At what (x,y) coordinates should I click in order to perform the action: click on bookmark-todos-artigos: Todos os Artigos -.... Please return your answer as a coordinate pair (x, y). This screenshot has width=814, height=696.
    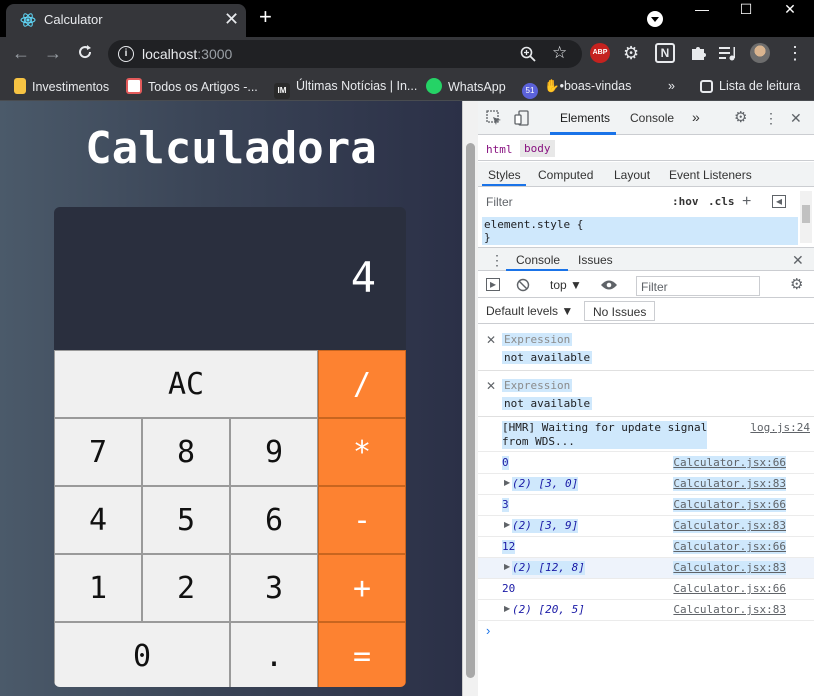
    Looking at the image, I should click on (192, 86).